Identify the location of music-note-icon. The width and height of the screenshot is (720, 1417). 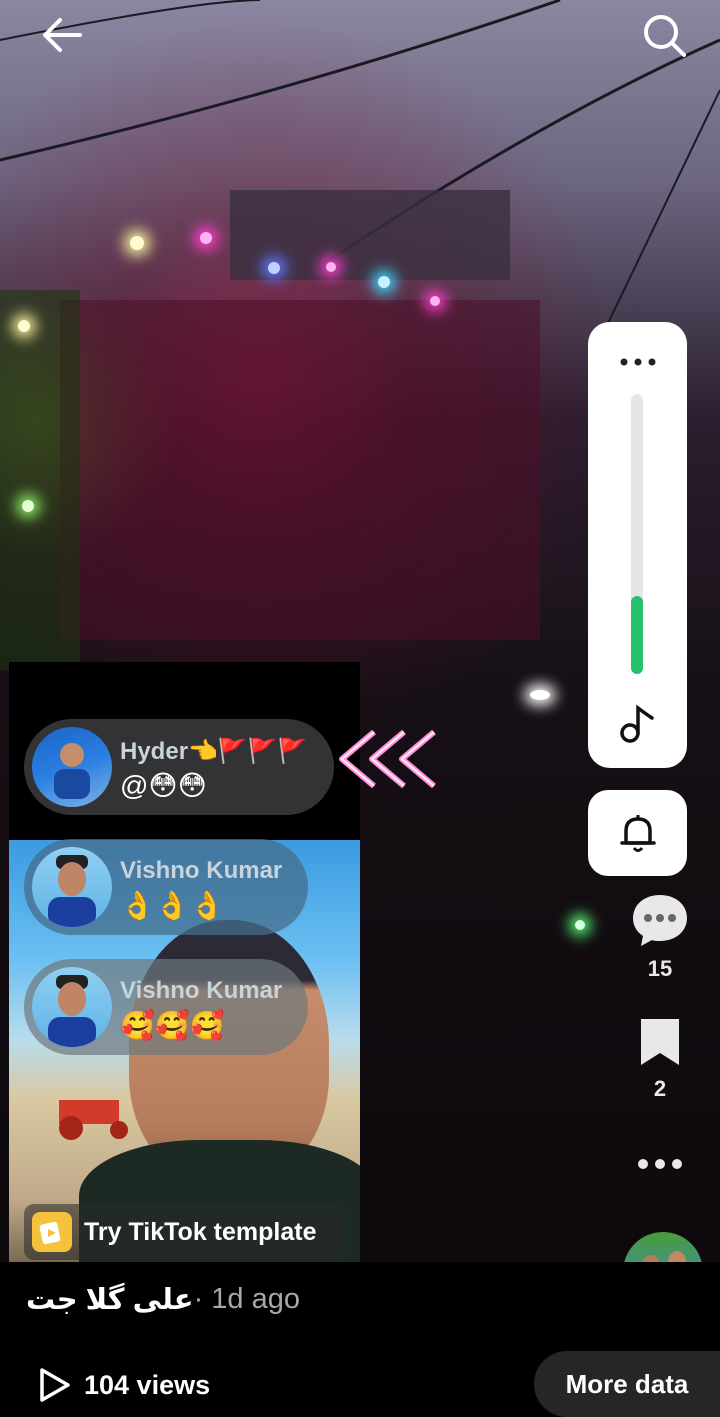
(637, 723).